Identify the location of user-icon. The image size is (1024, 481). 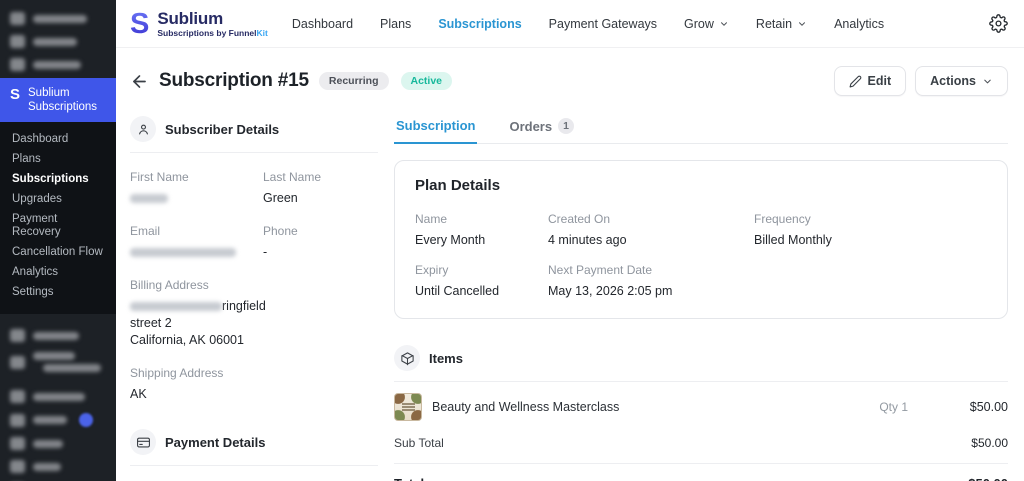
(143, 129).